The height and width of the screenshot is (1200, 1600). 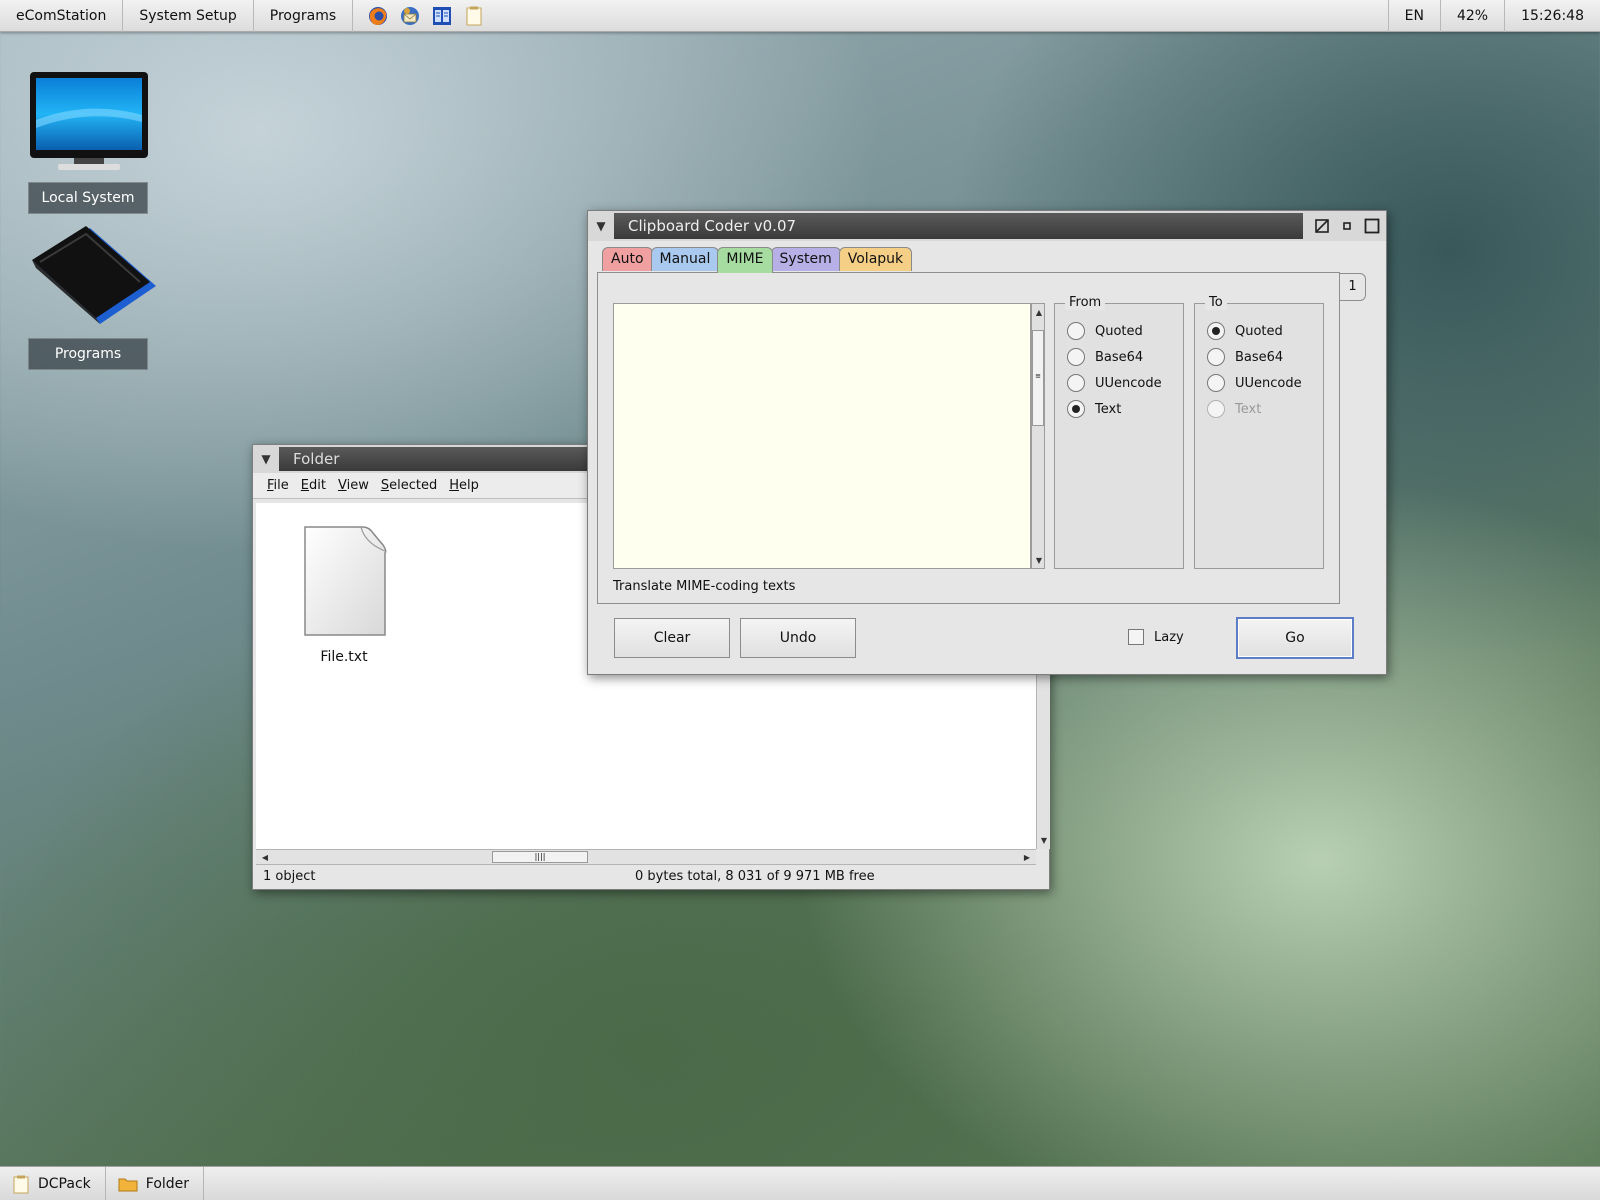 What do you see at coordinates (62, 16) in the screenshot?
I see `ecomstation-menu: eComStation` at bounding box center [62, 16].